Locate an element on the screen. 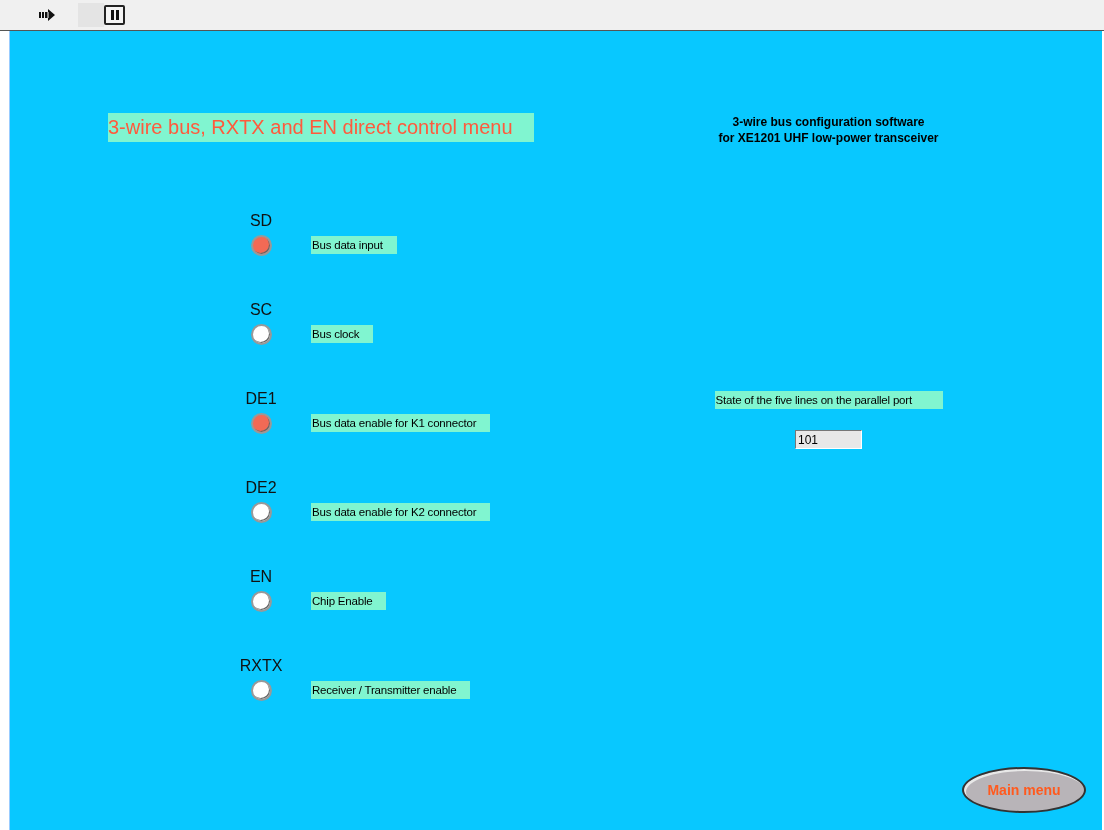 The height and width of the screenshot is (830, 1104). toolbar-spacer is located at coordinates (91, 15).